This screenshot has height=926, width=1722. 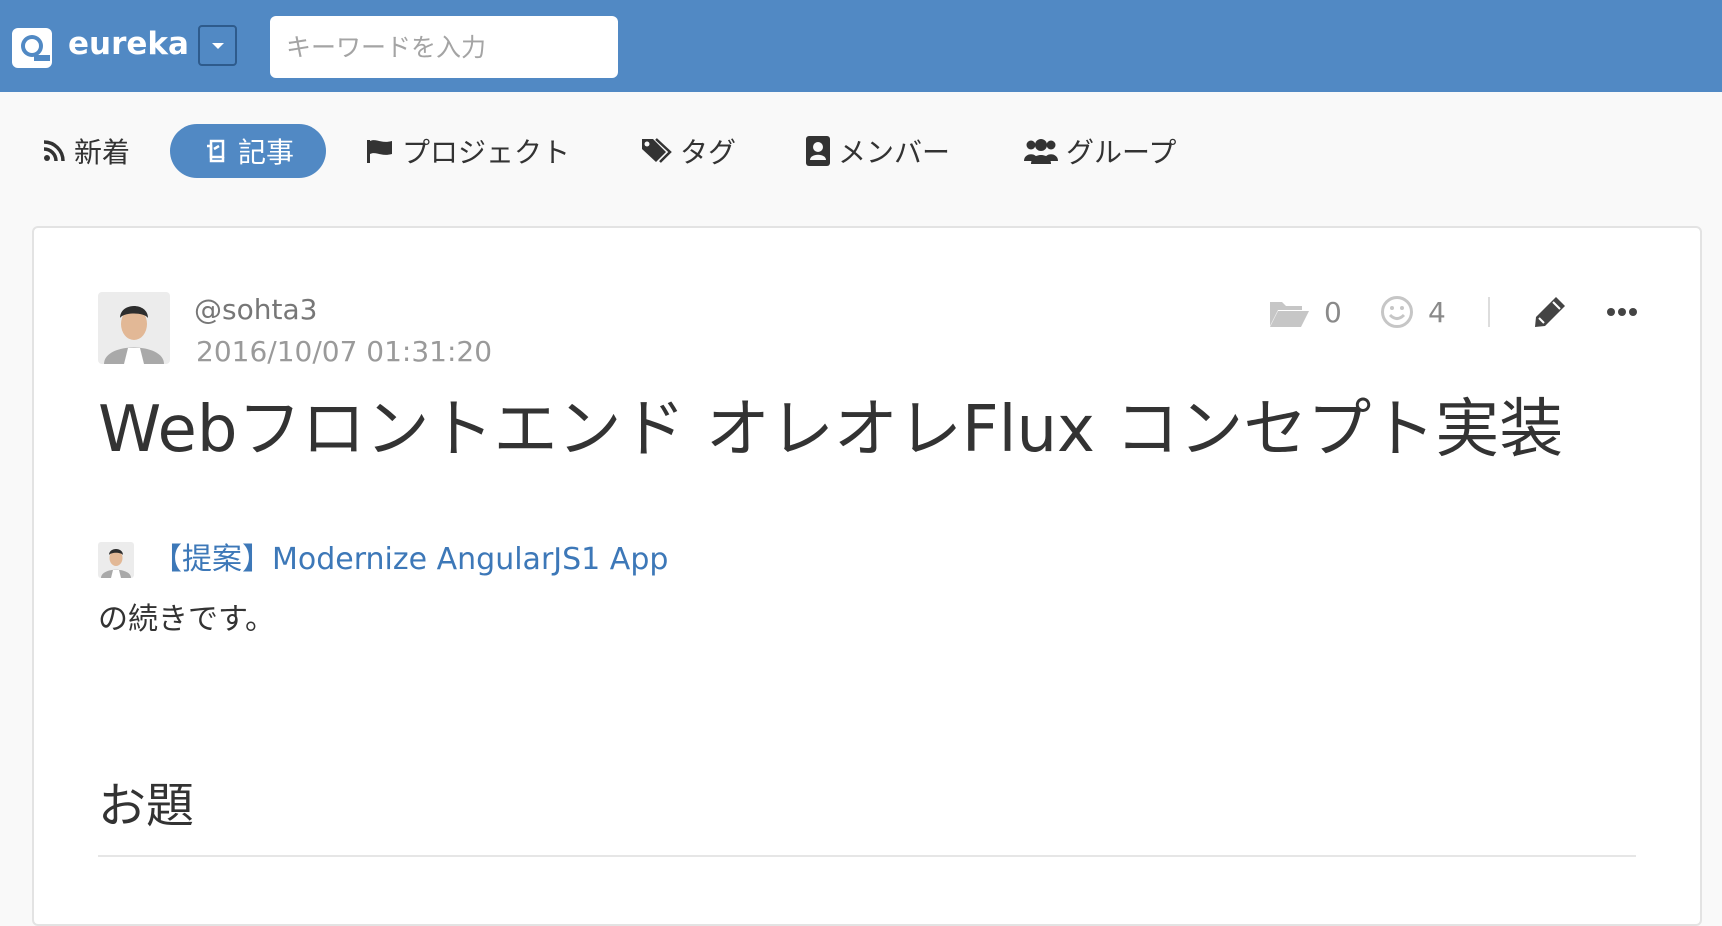 What do you see at coordinates (818, 151) in the screenshot?
I see `address-book-icon` at bounding box center [818, 151].